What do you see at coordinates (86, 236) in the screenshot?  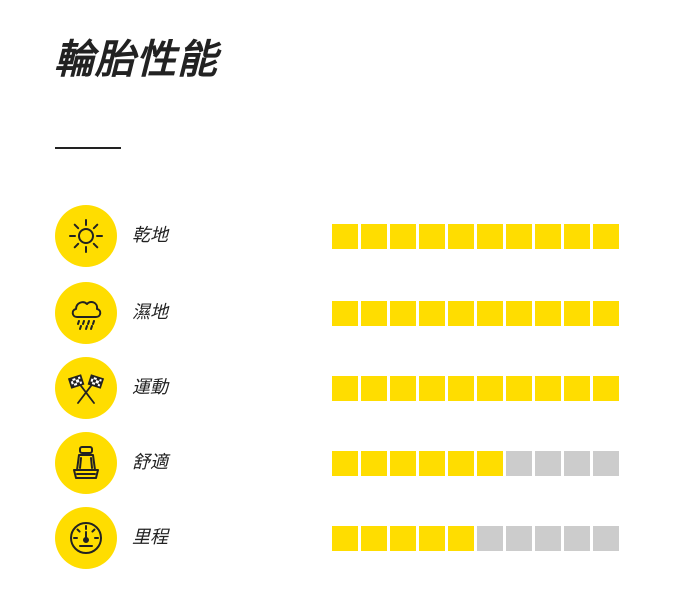 I see `sun-icon` at bounding box center [86, 236].